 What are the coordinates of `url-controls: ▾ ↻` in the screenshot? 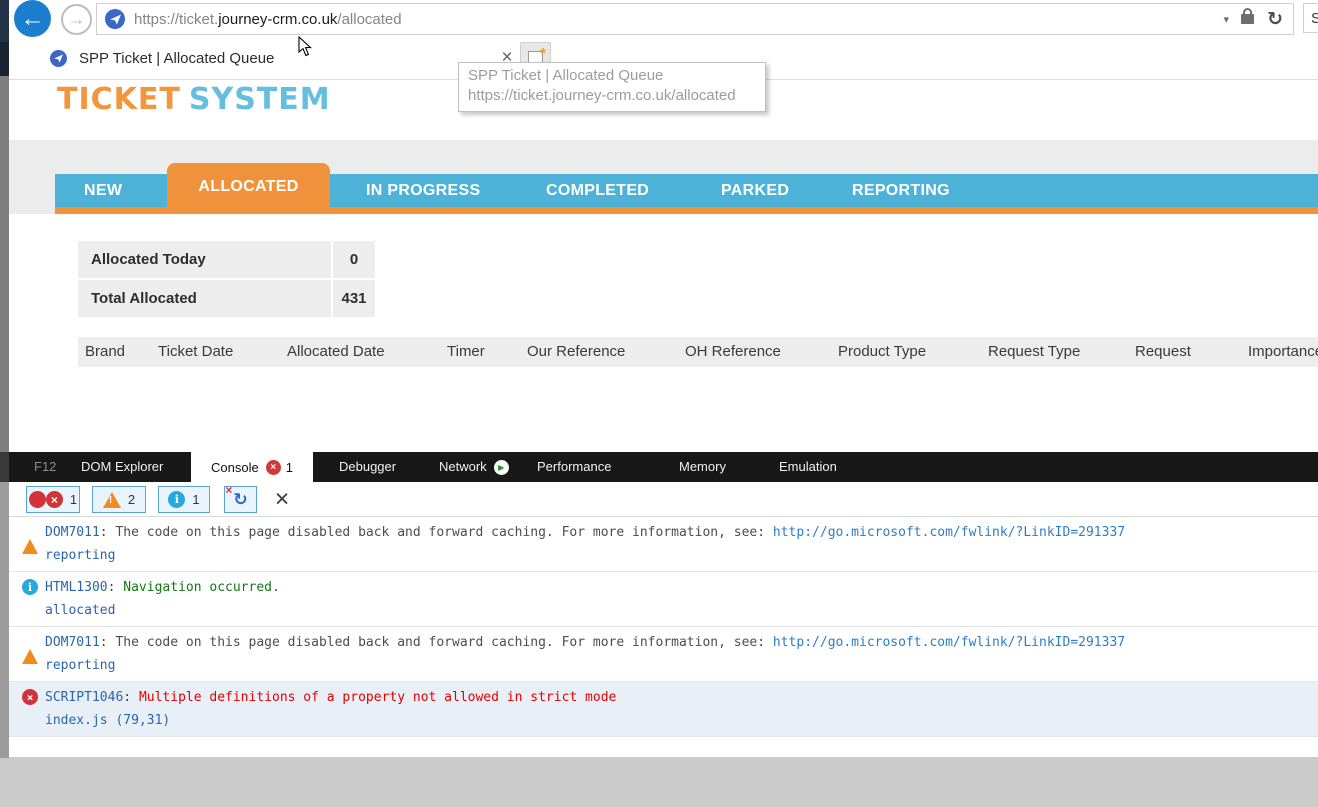 It's located at (1251, 19).